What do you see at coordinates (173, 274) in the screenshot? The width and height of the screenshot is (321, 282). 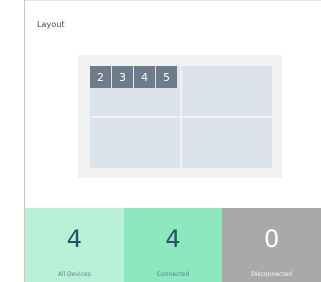 I see `stat-connected-label: Connected` at bounding box center [173, 274].